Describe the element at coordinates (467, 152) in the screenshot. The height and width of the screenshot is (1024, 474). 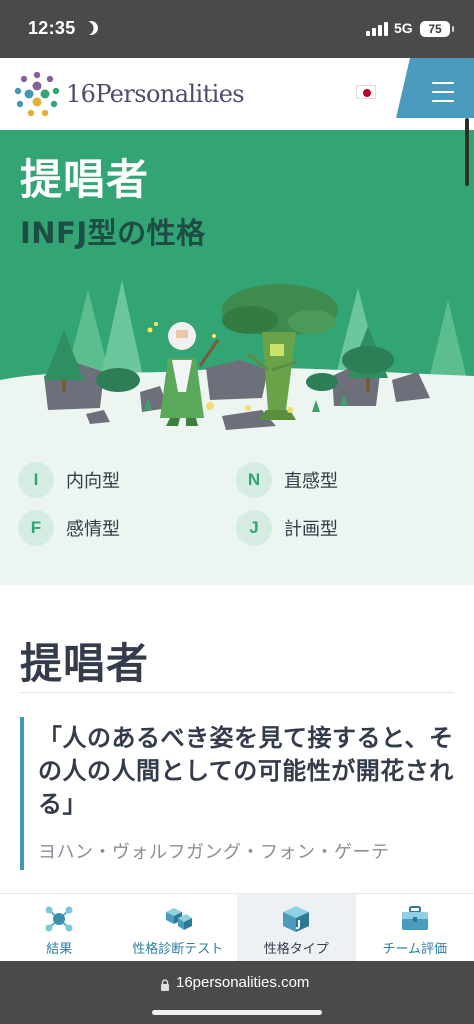
I see `scrollbar-thumb` at that location.